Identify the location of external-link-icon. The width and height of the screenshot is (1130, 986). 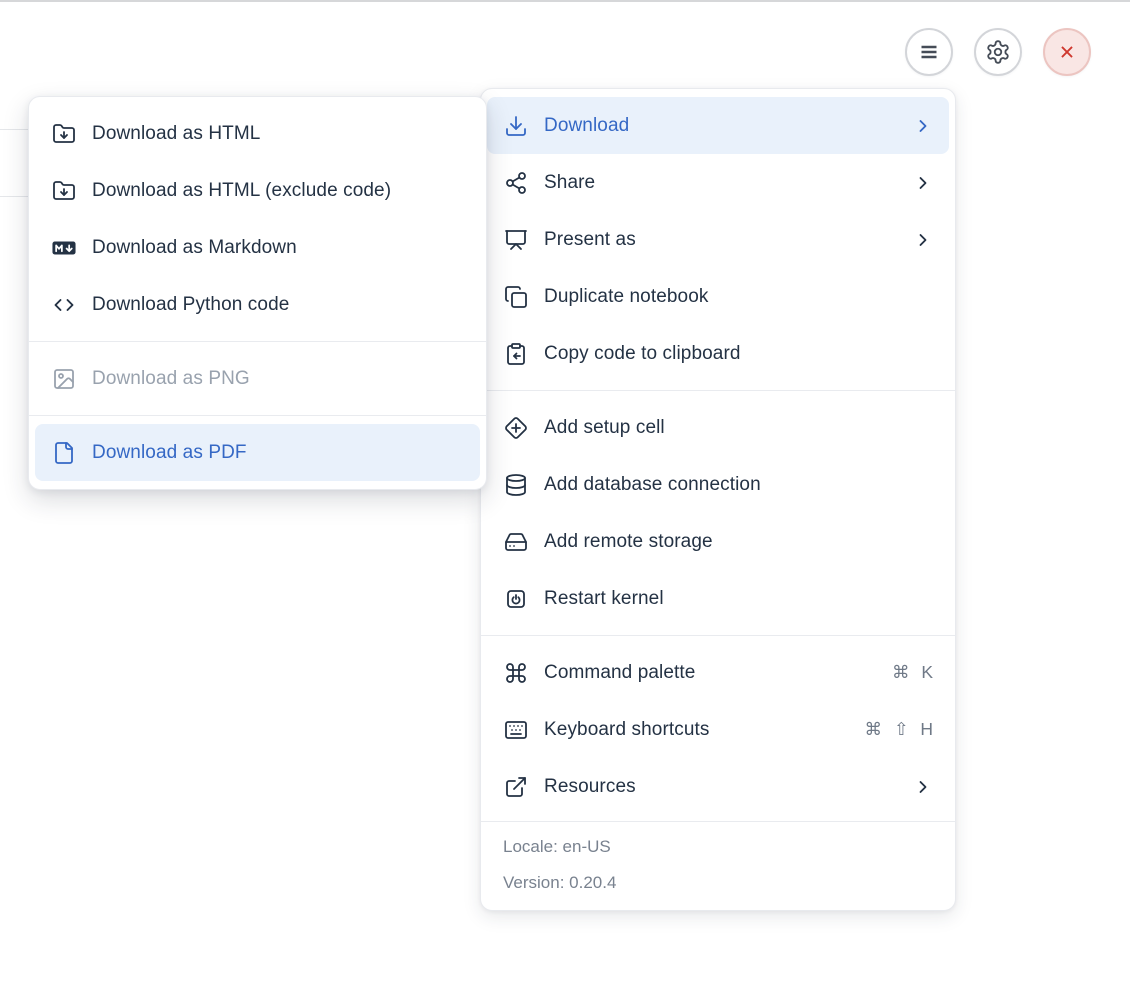
(516, 787).